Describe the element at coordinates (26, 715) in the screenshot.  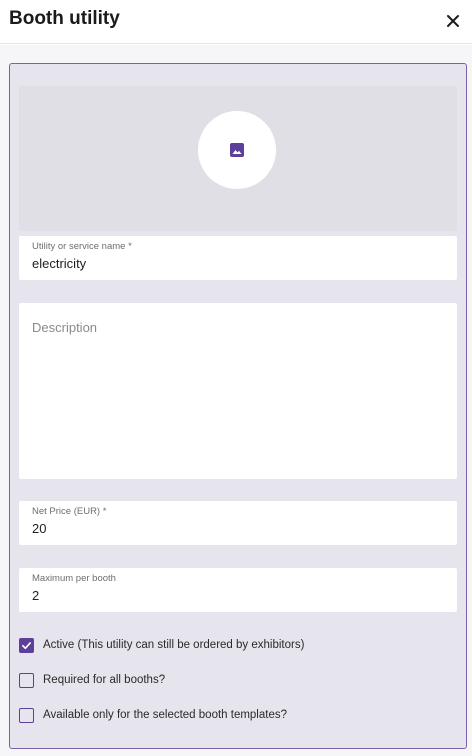
I see `templates-checkbox` at that location.